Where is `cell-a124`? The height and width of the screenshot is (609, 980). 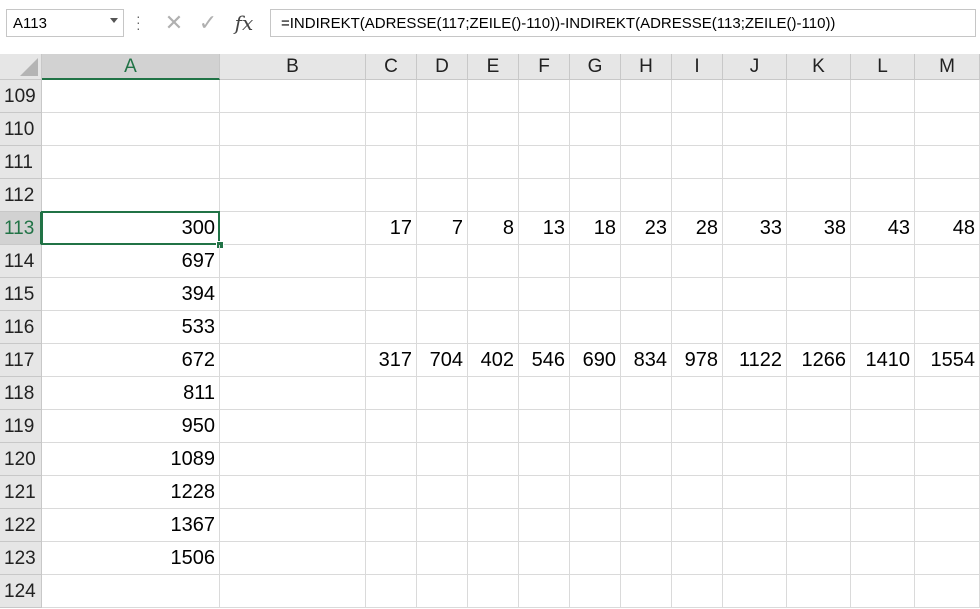
cell-a124 is located at coordinates (131, 591).